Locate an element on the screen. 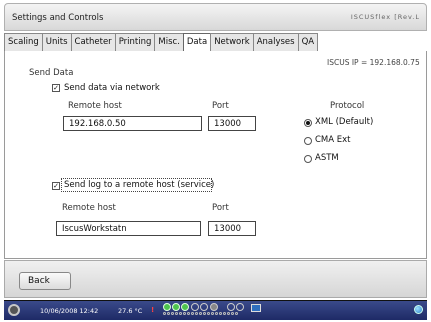 This screenshot has width=431, height=322. tab-network: Network is located at coordinates (232, 42).